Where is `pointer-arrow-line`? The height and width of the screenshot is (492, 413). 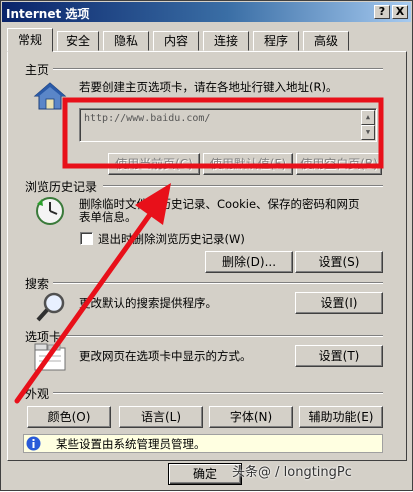
pointer-arrow-line is located at coordinates (84, 307).